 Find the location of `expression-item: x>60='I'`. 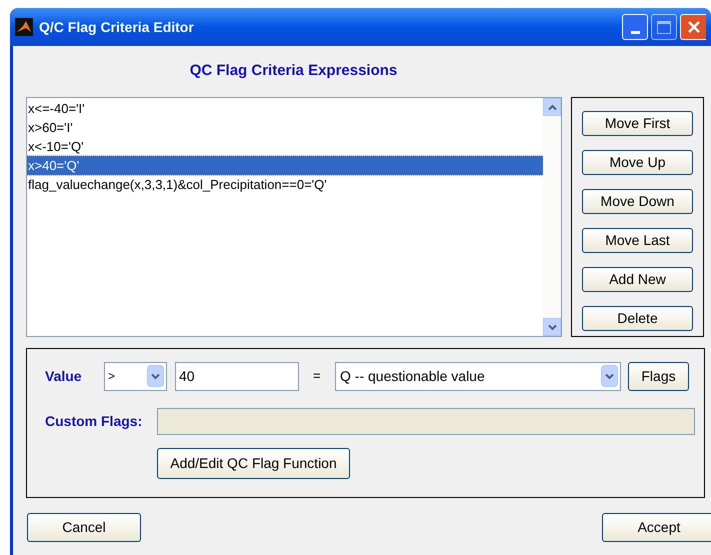

expression-item: x>60='I' is located at coordinates (285, 127).